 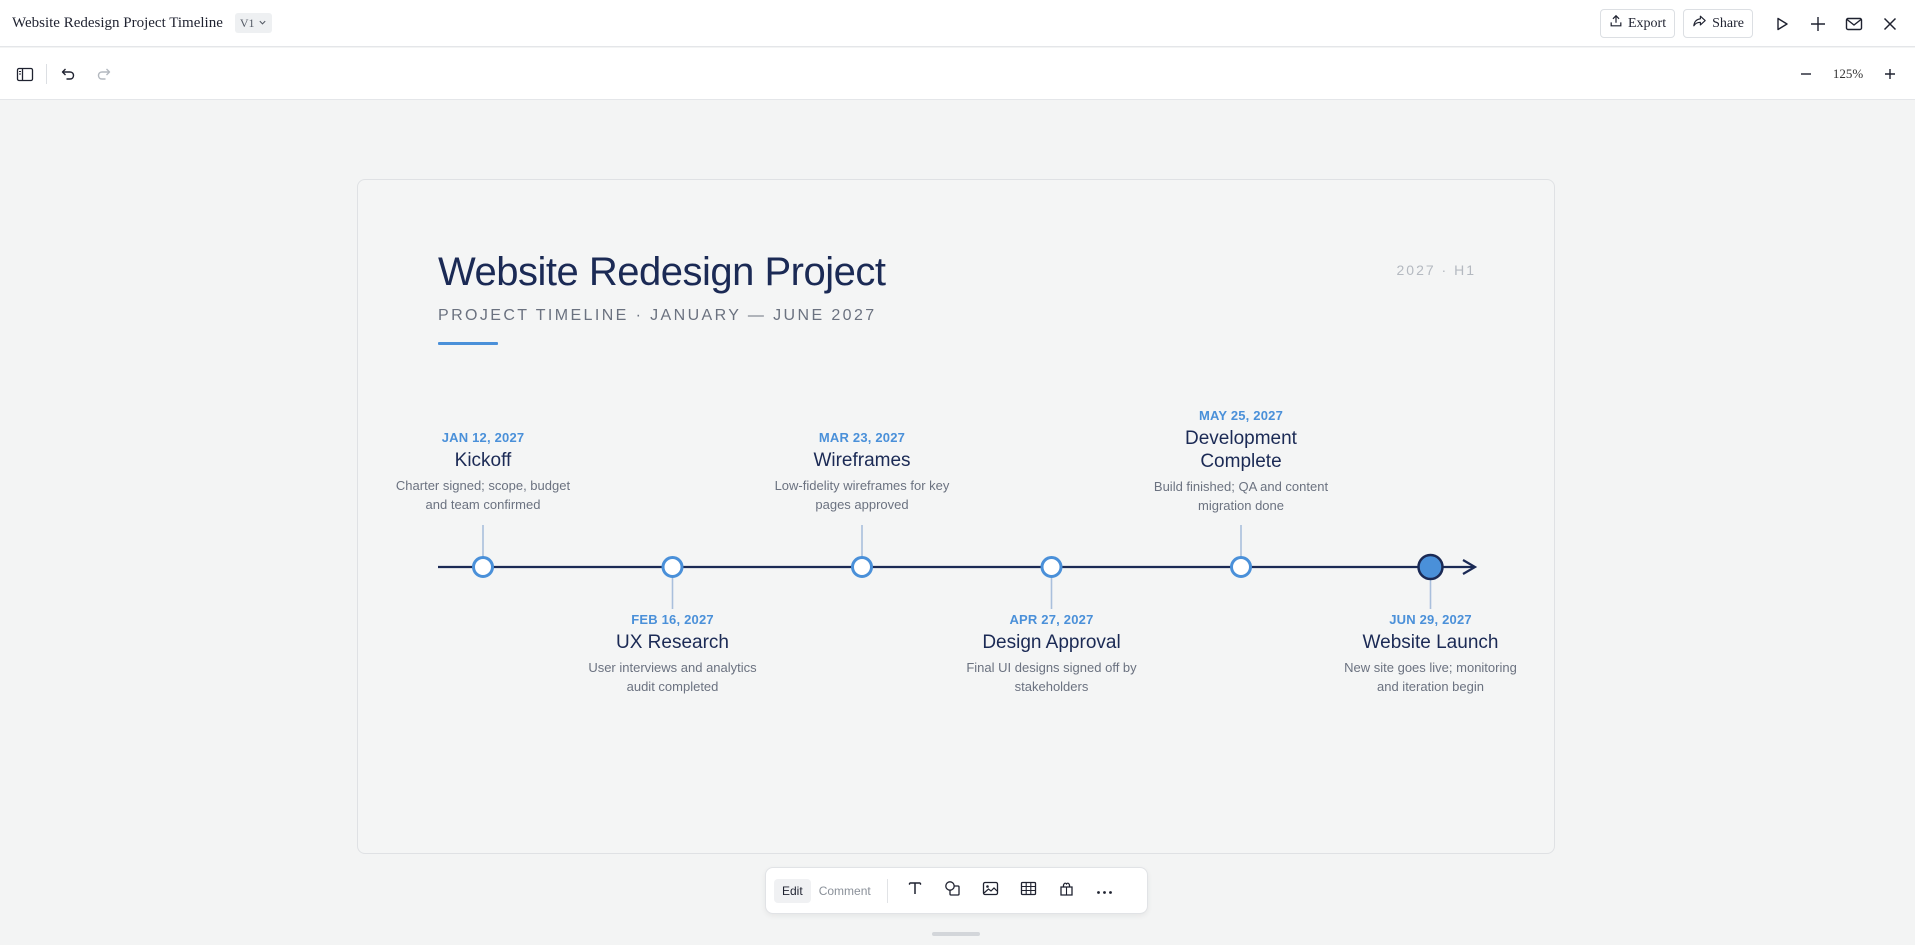 I want to click on redo-icon, so click(x=104, y=74).